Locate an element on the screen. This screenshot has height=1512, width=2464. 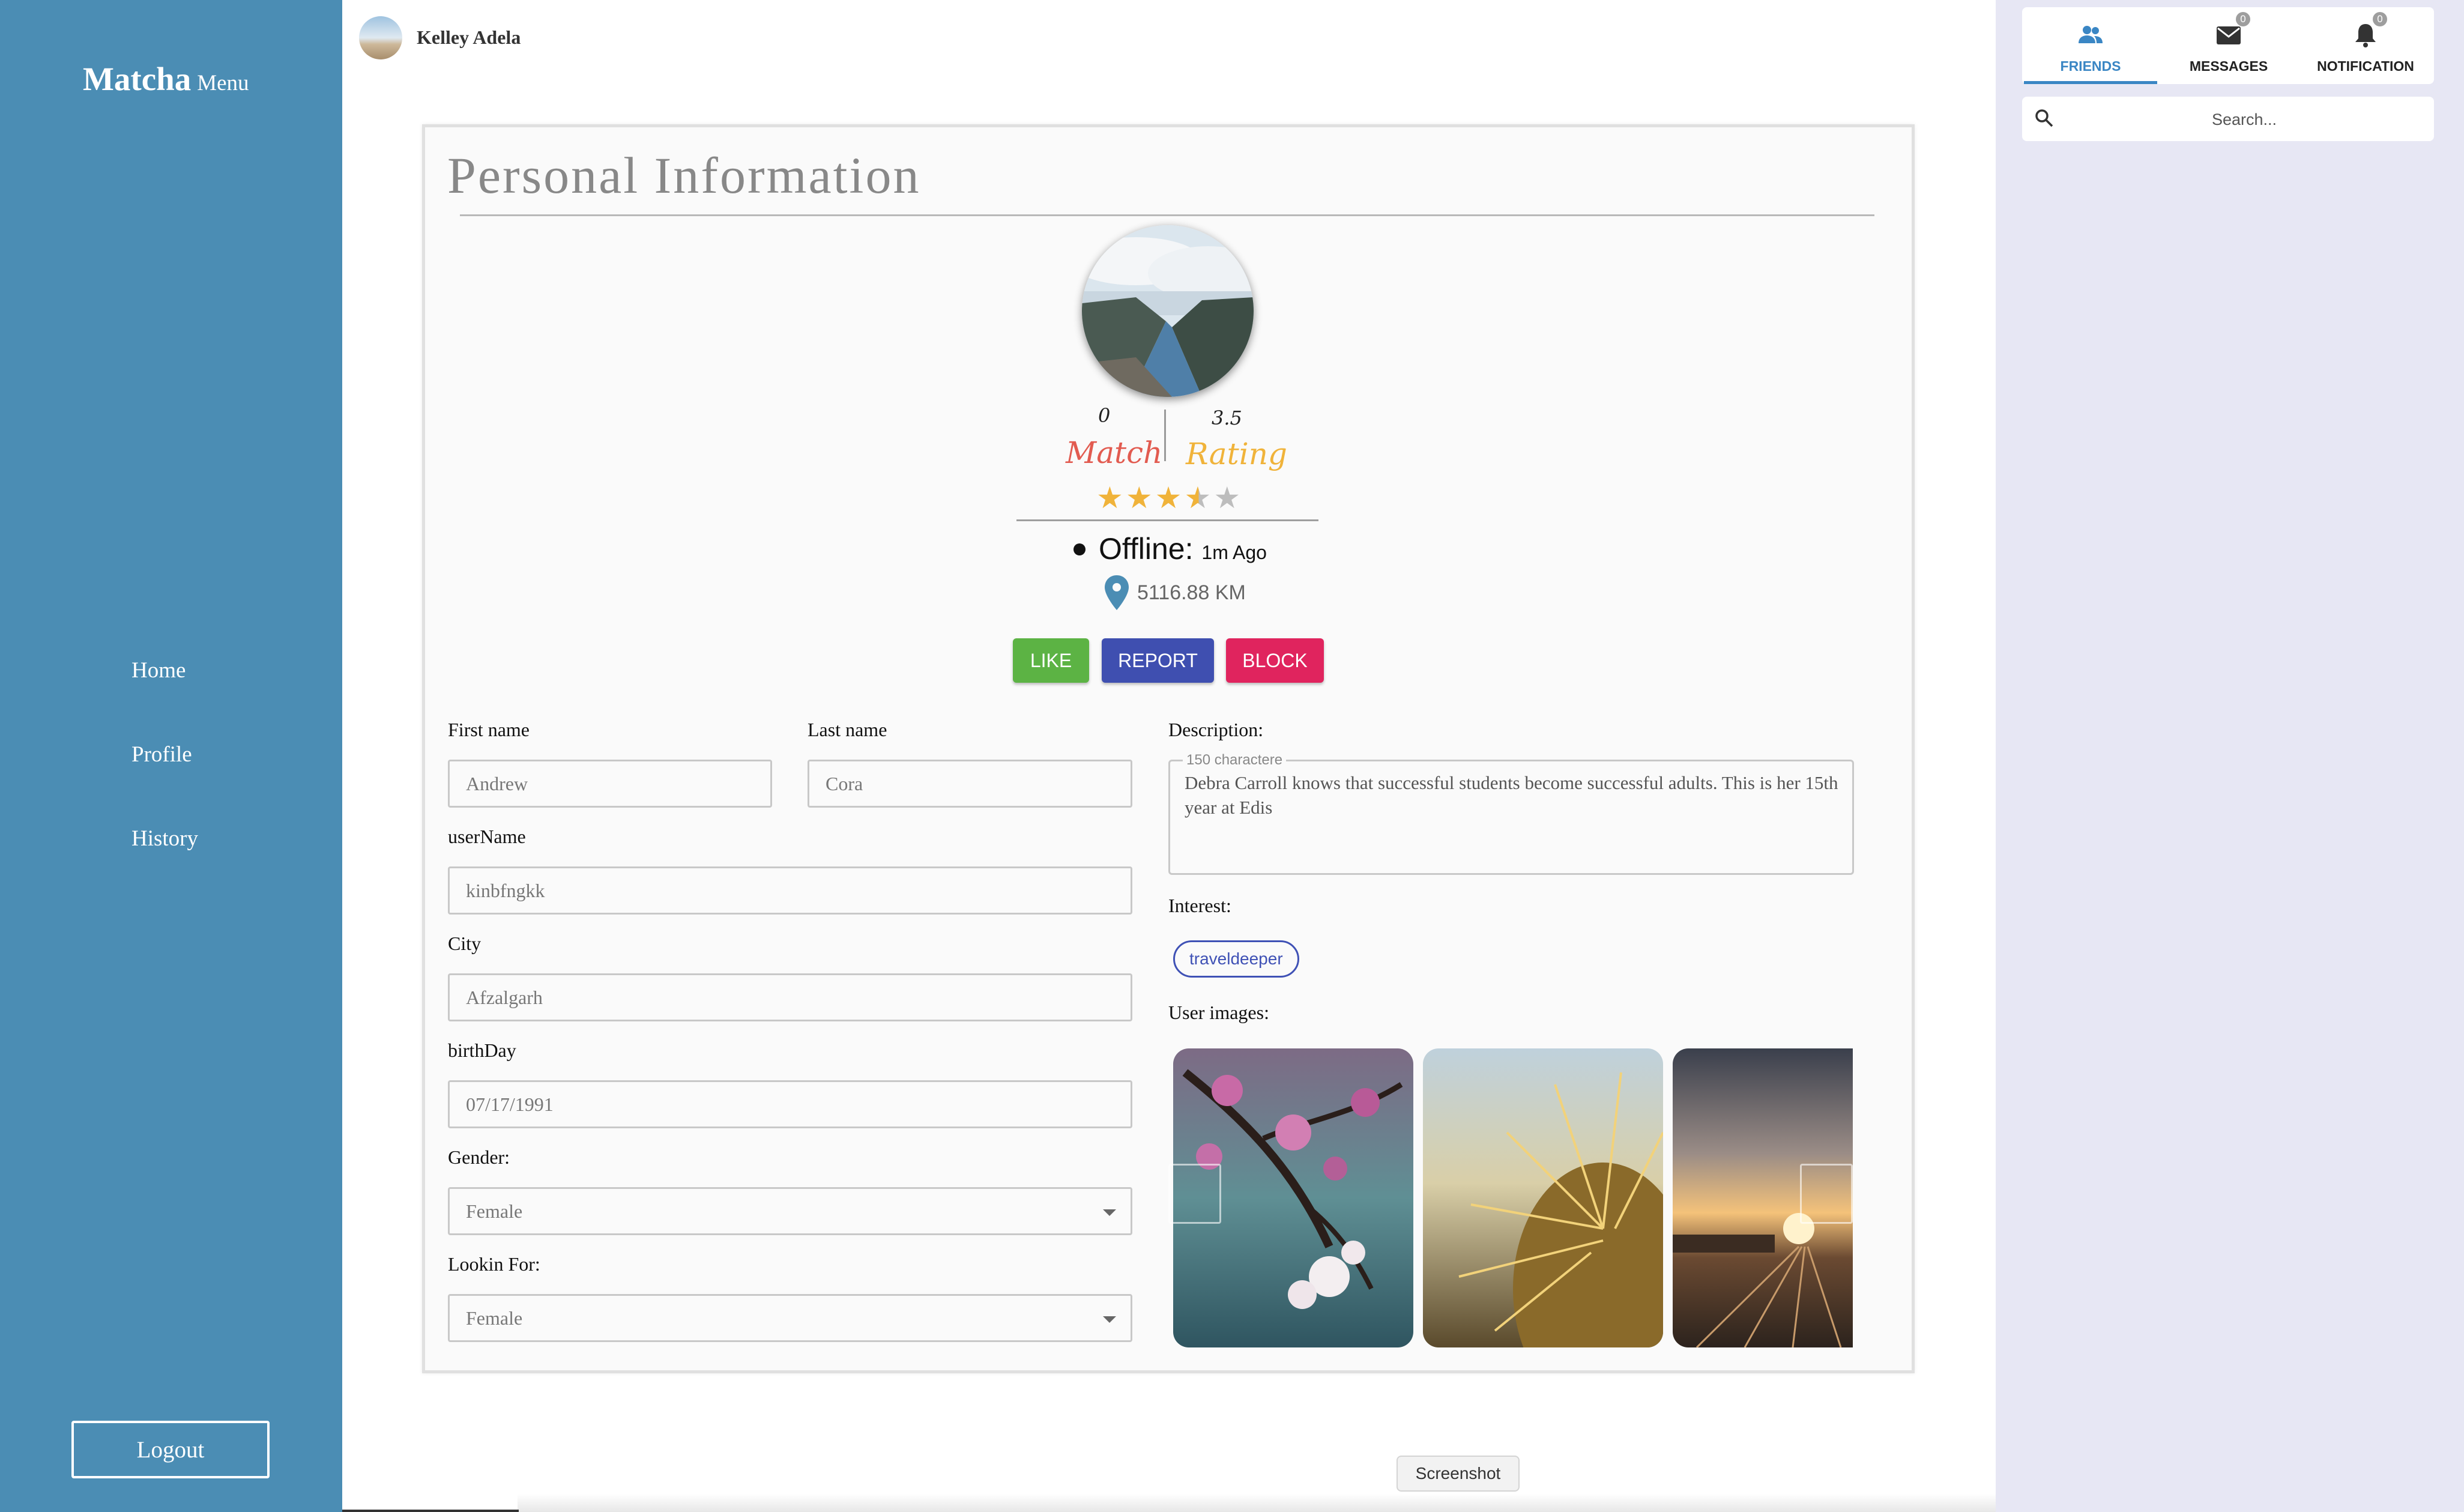
profile-avatar is located at coordinates (1168, 311).